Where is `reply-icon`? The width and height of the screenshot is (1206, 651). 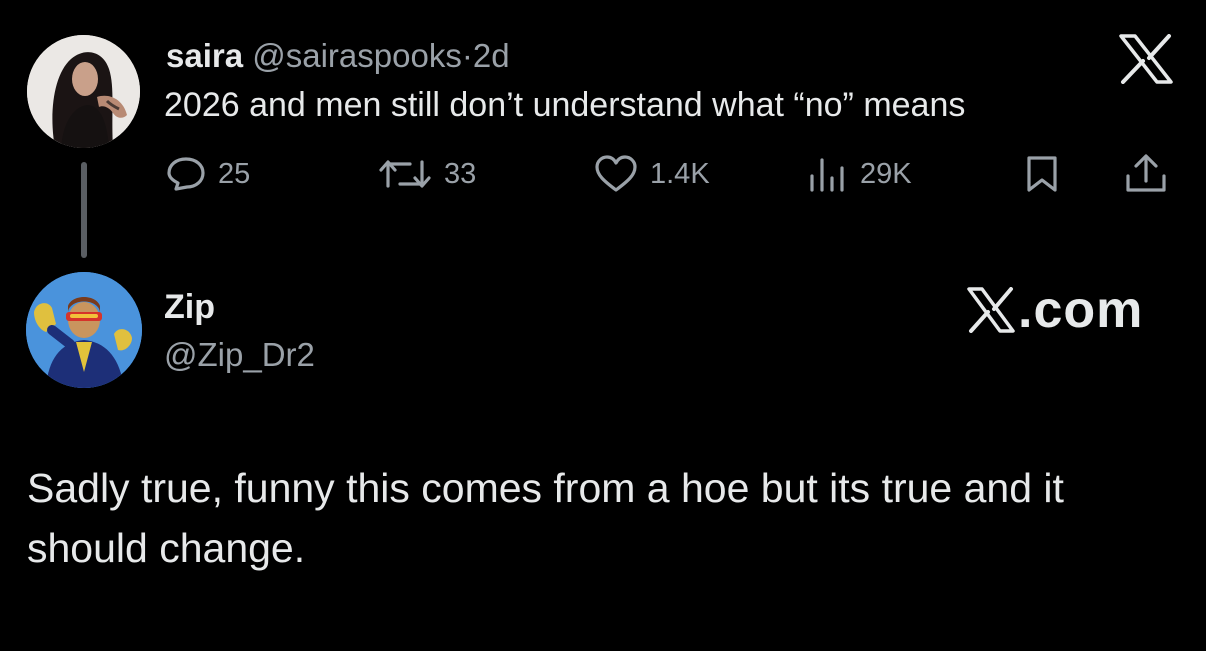
reply-icon is located at coordinates (186, 174).